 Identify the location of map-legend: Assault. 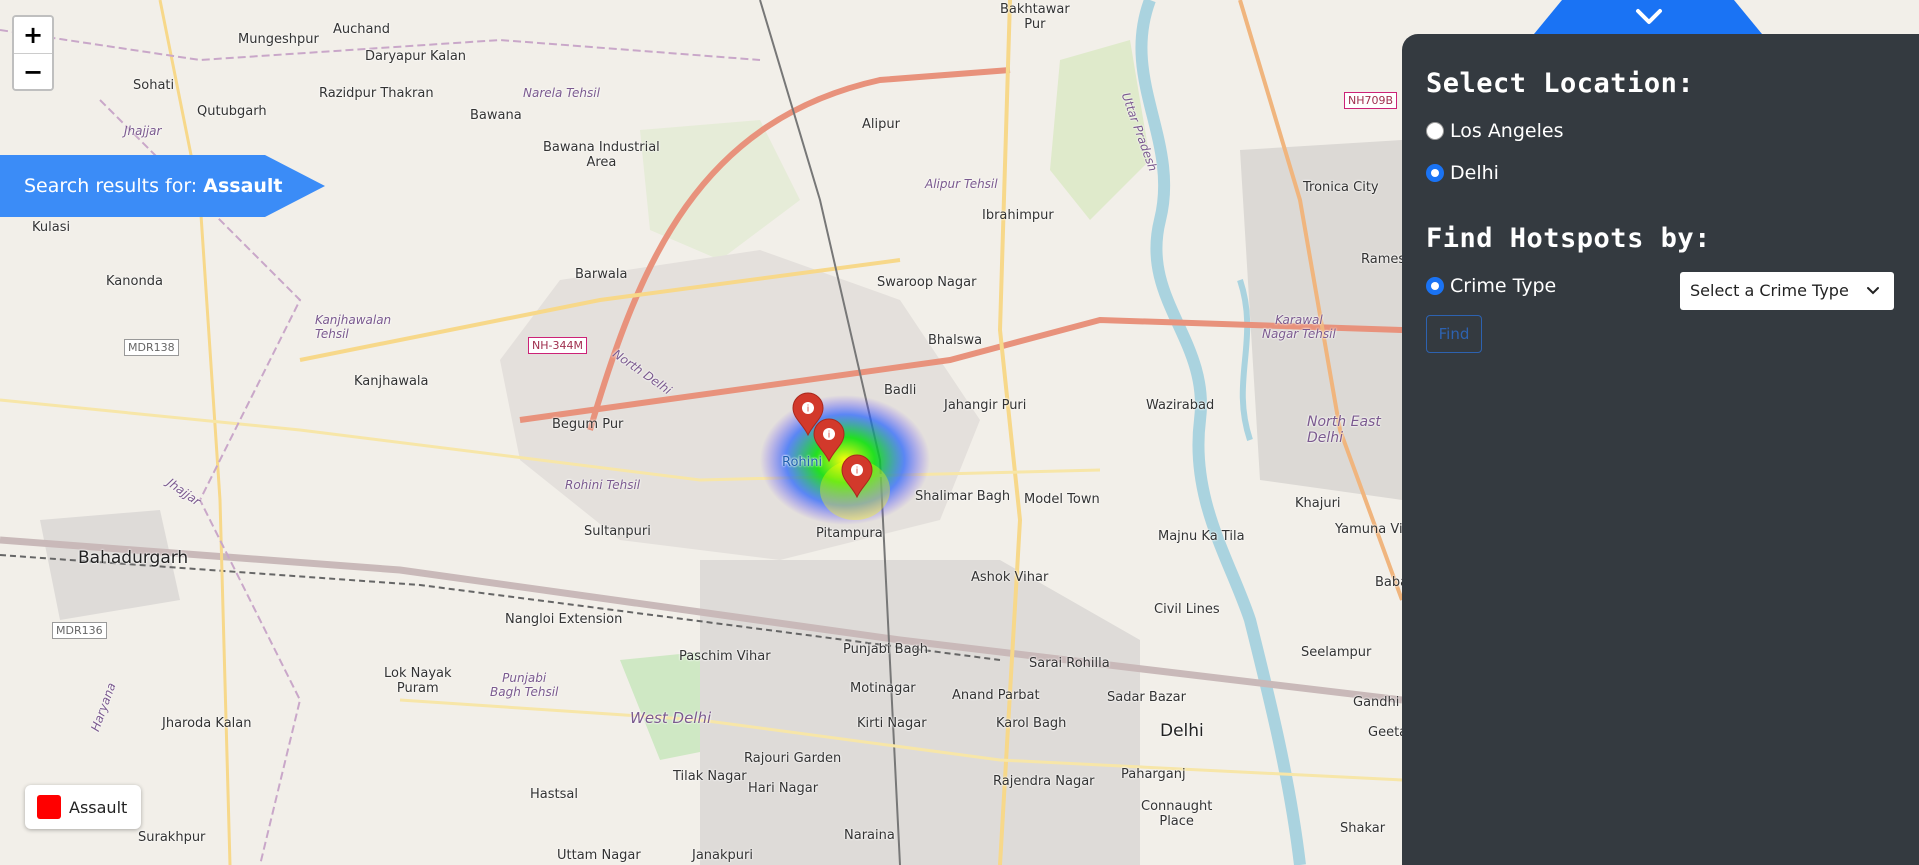
(83, 807).